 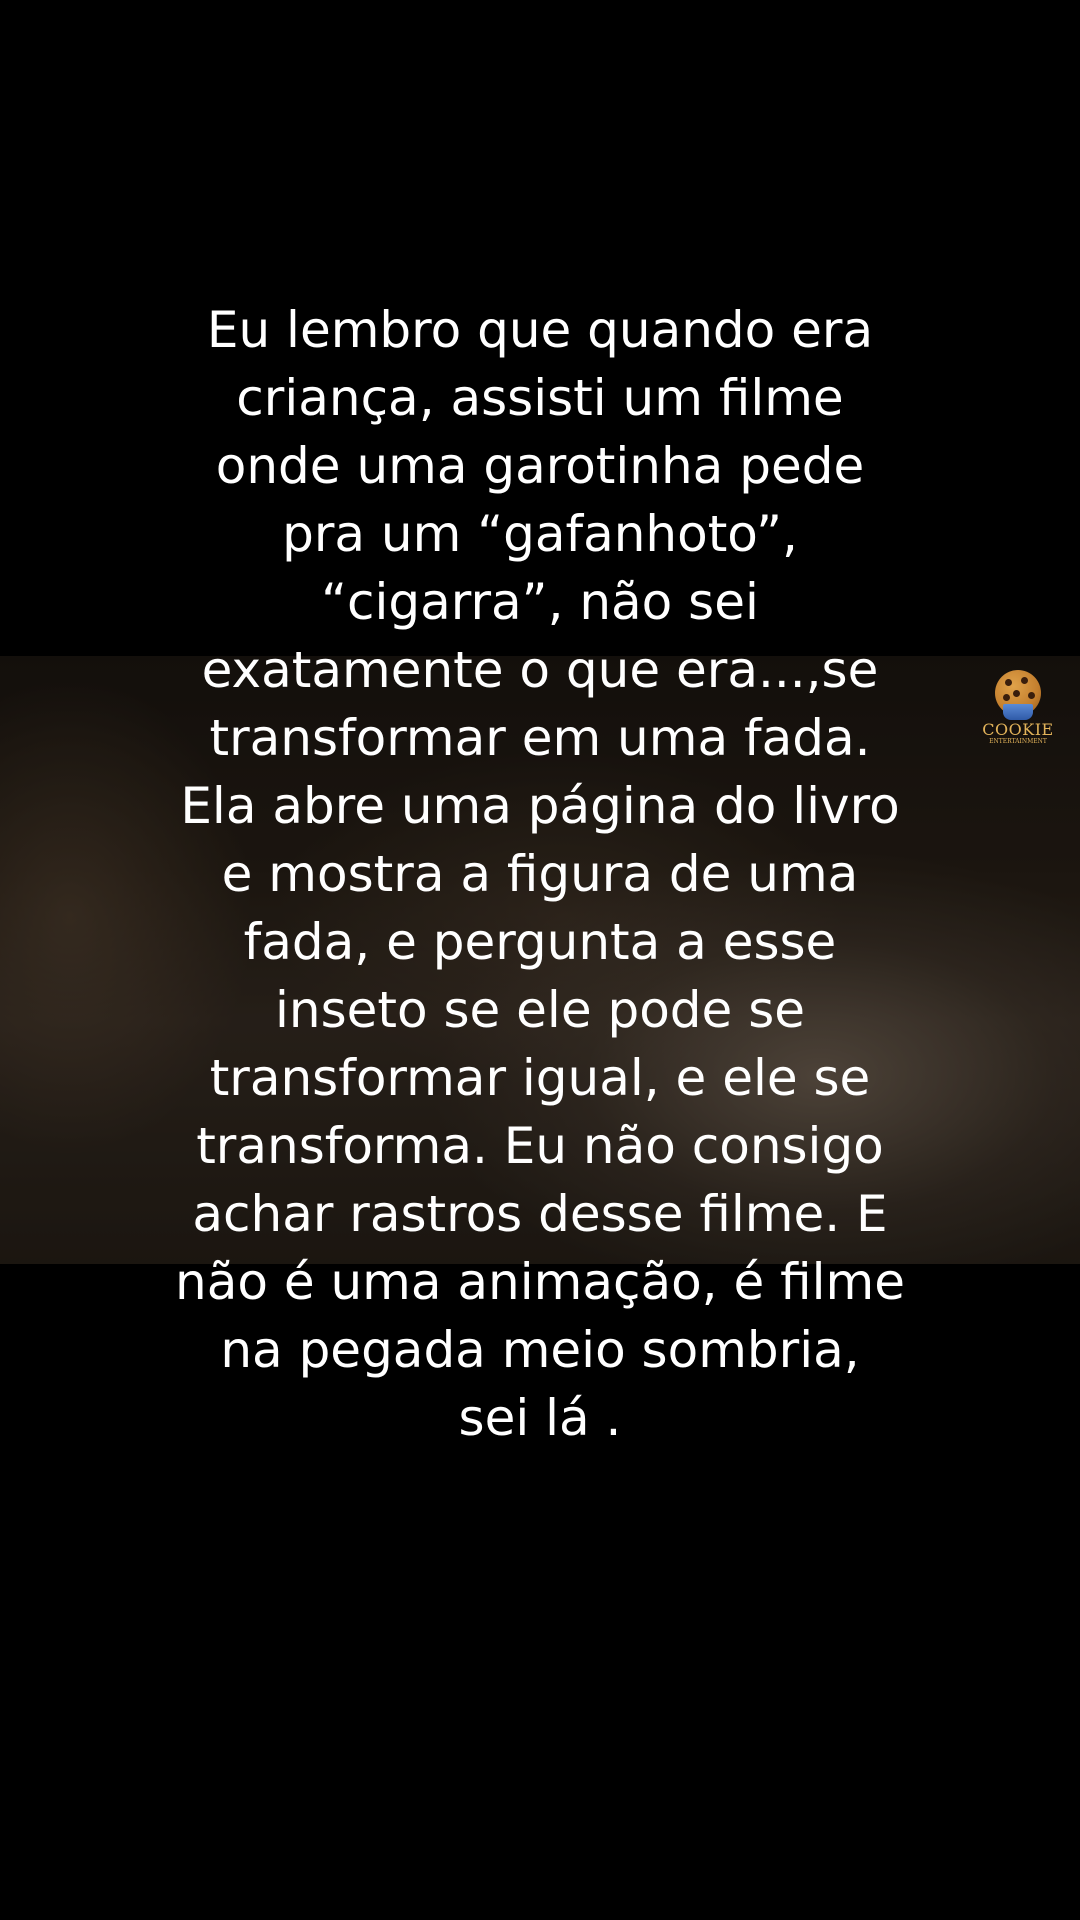 I want to click on caption-line: não é uma animação, é filme, so click(x=540, y=1282).